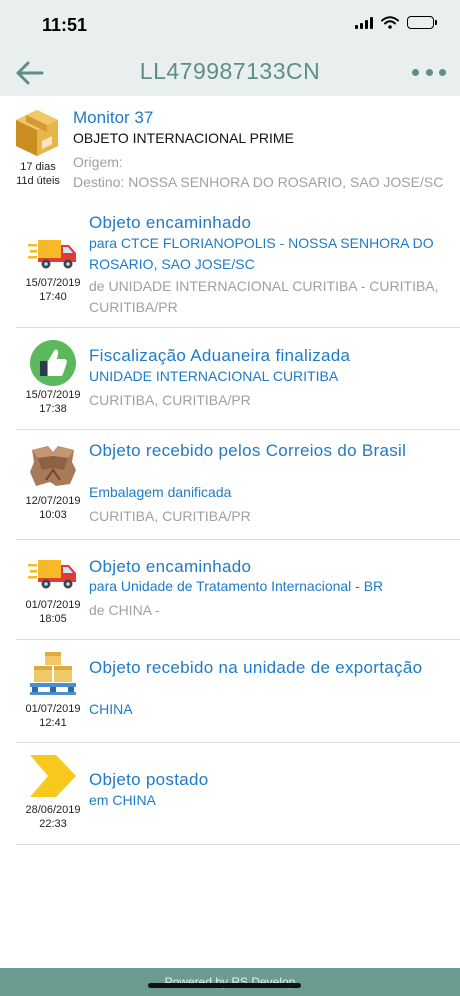  What do you see at coordinates (160, 492) in the screenshot?
I see `event-subtitle: Embalagem danificada` at bounding box center [160, 492].